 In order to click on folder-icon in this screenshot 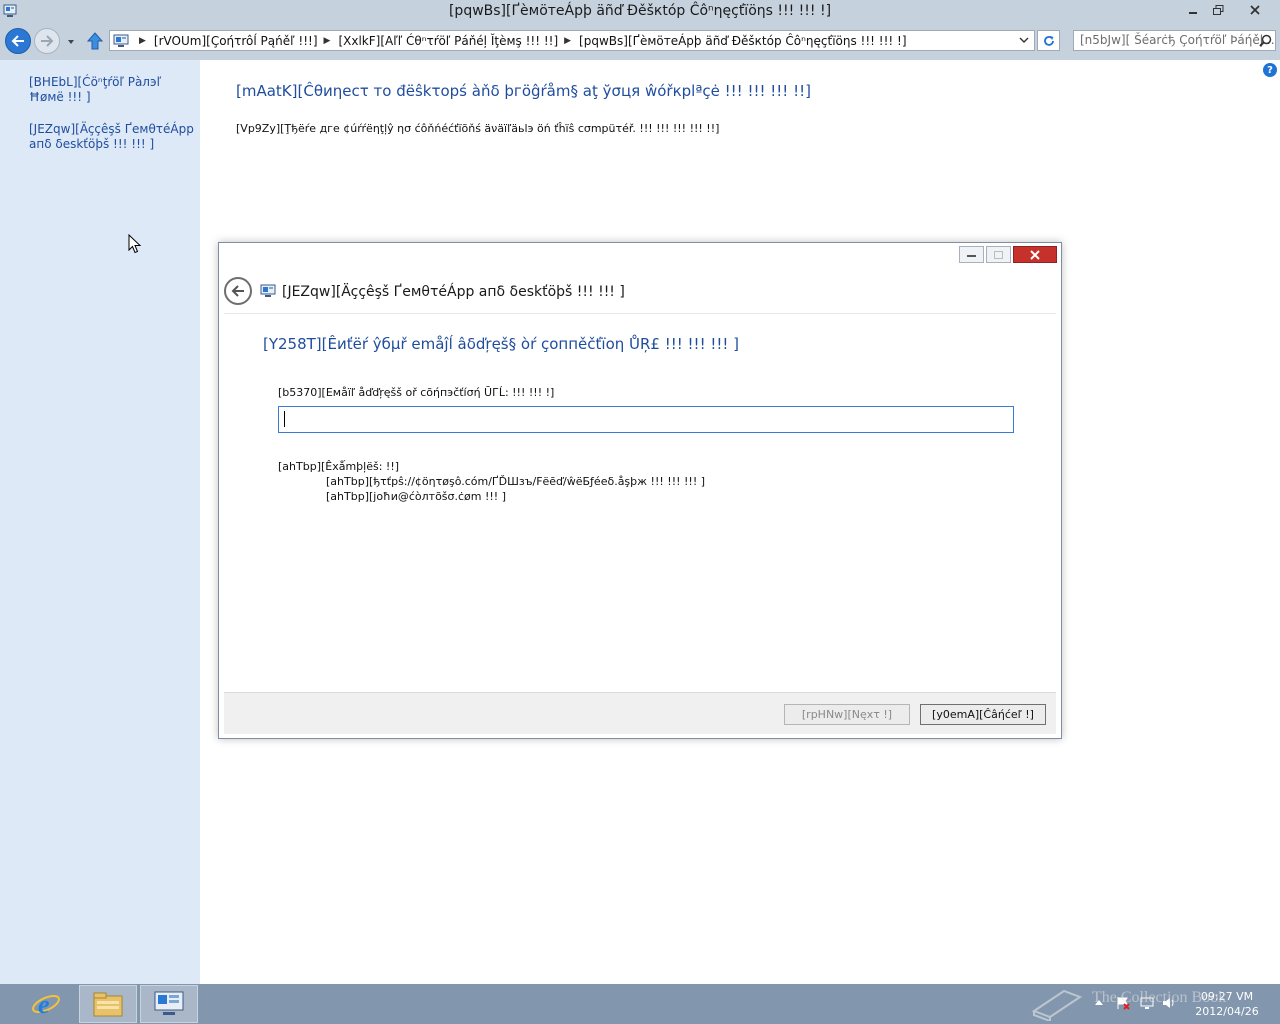, I will do `click(108, 1004)`.